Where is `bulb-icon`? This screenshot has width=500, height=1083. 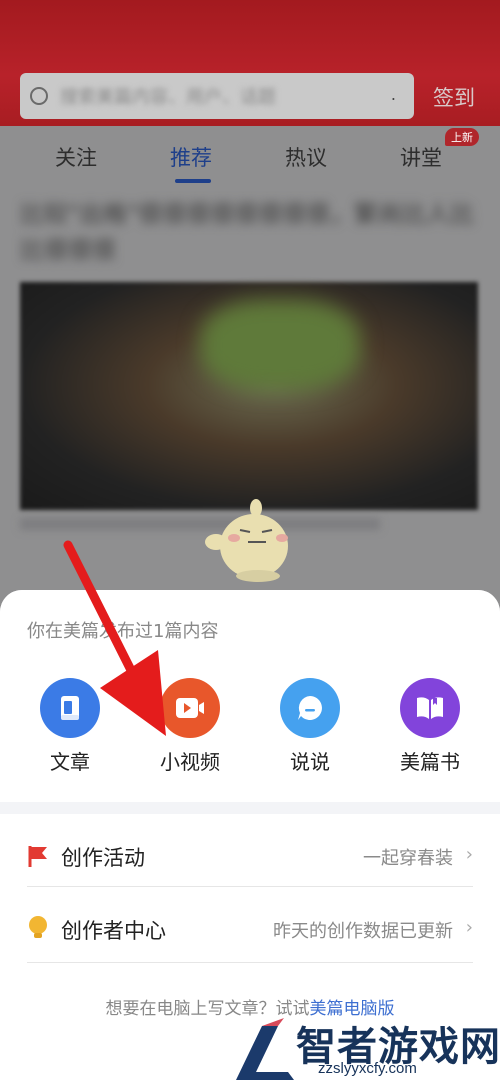
bulb-icon is located at coordinates (38, 927).